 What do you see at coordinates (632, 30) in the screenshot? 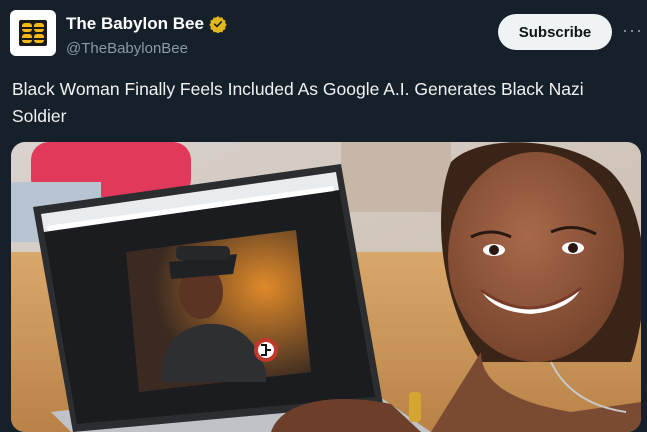
I see `more-options-icon: ···` at bounding box center [632, 30].